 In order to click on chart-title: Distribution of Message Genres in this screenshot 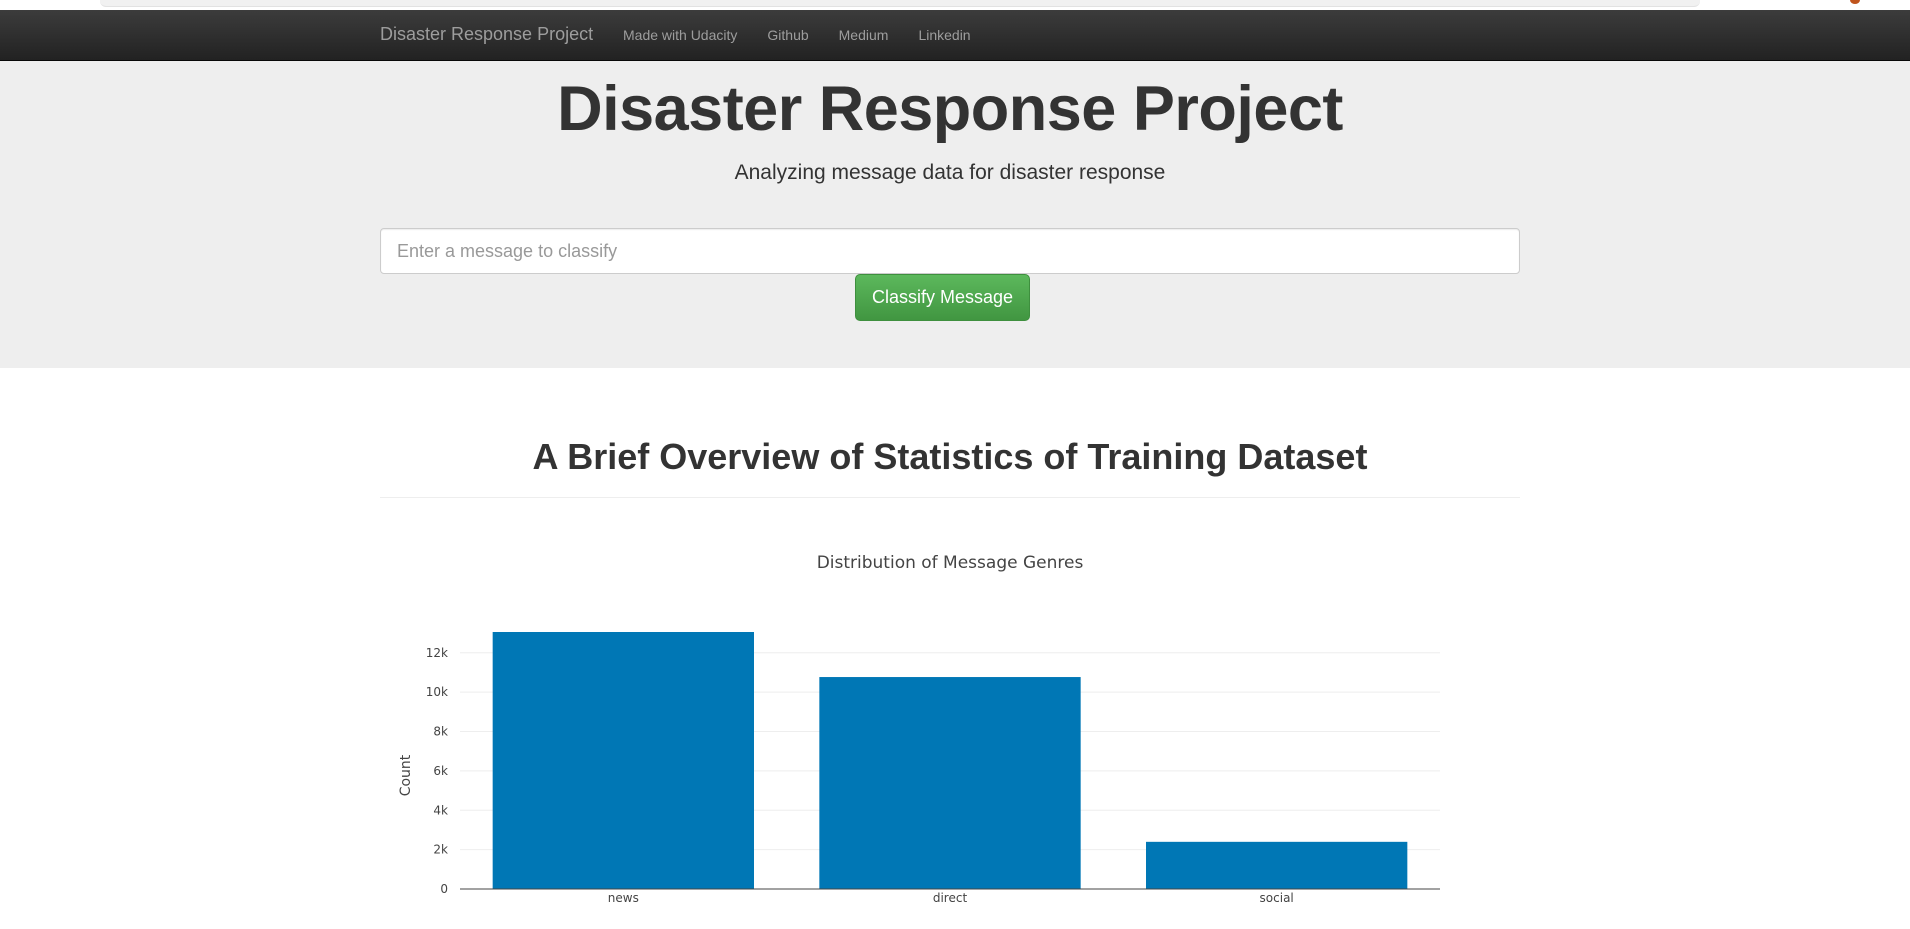, I will do `click(950, 563)`.